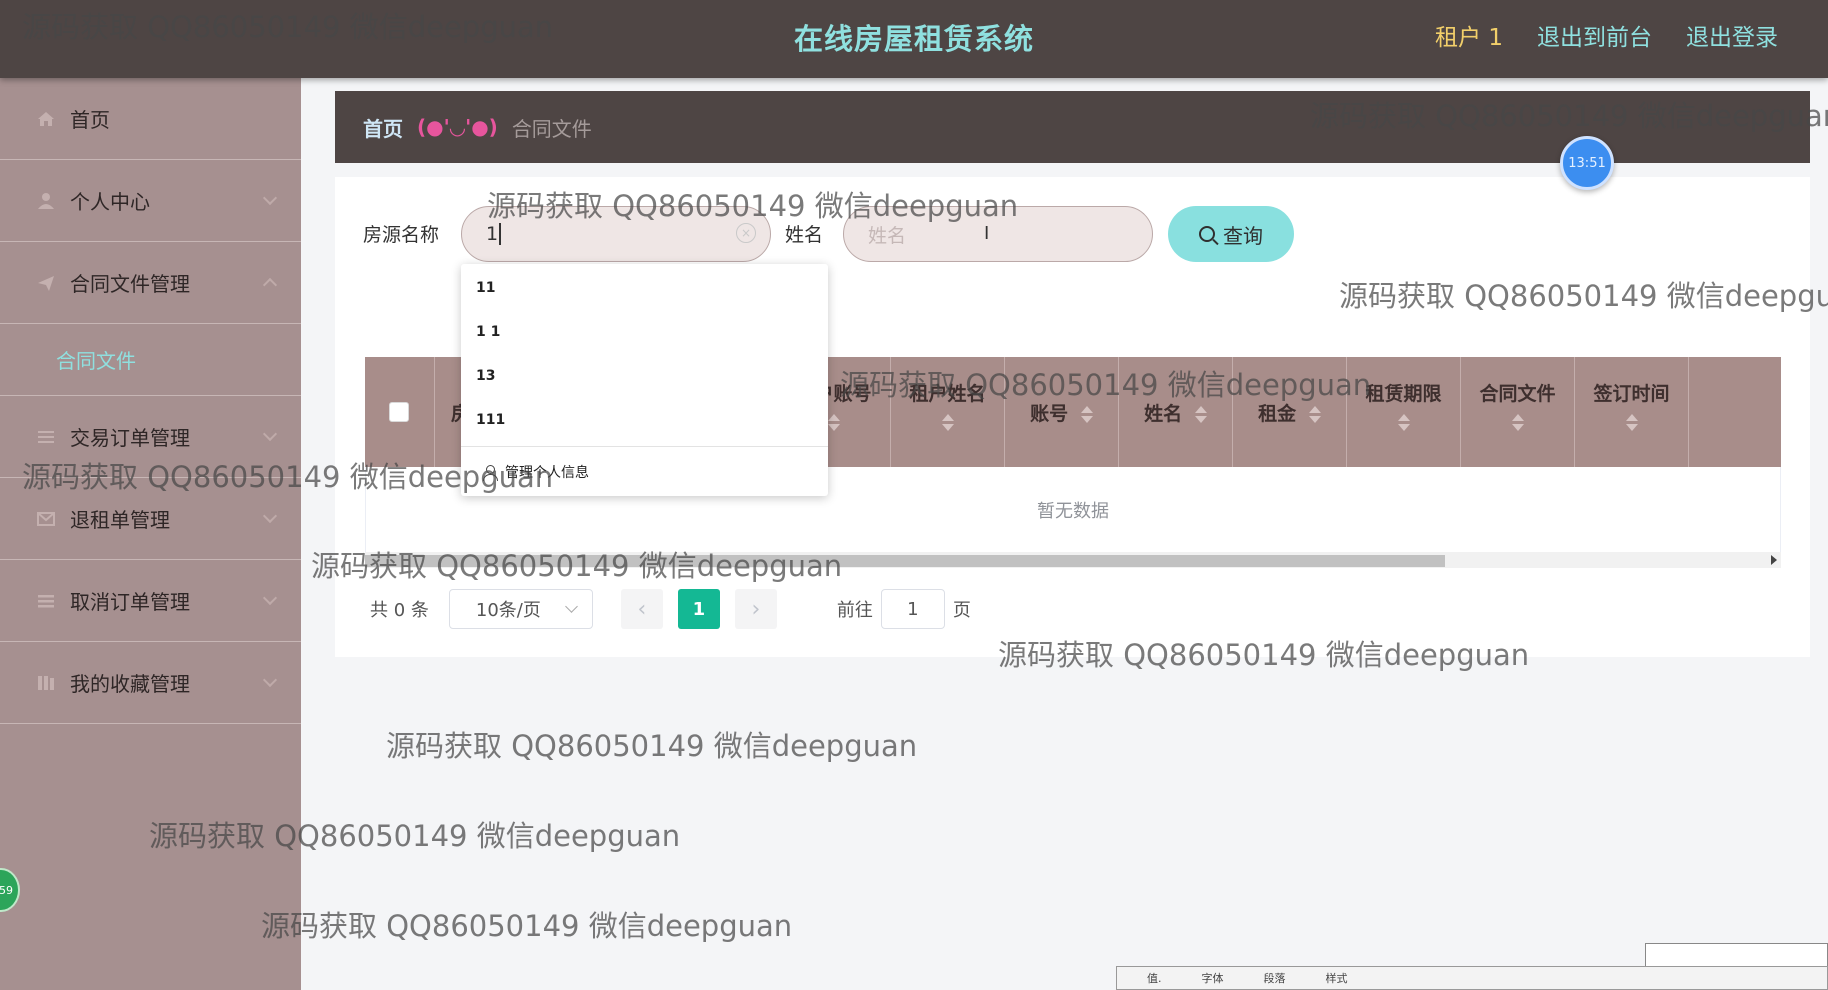 Image resolution: width=1828 pixels, height=990 pixels. I want to click on window-fragment, so click(1736, 955).